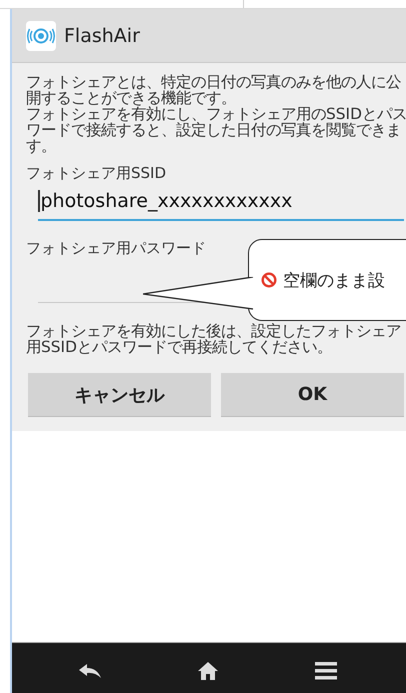 The height and width of the screenshot is (693, 406). Describe the element at coordinates (269, 280) in the screenshot. I see `prohibited-icon` at that location.